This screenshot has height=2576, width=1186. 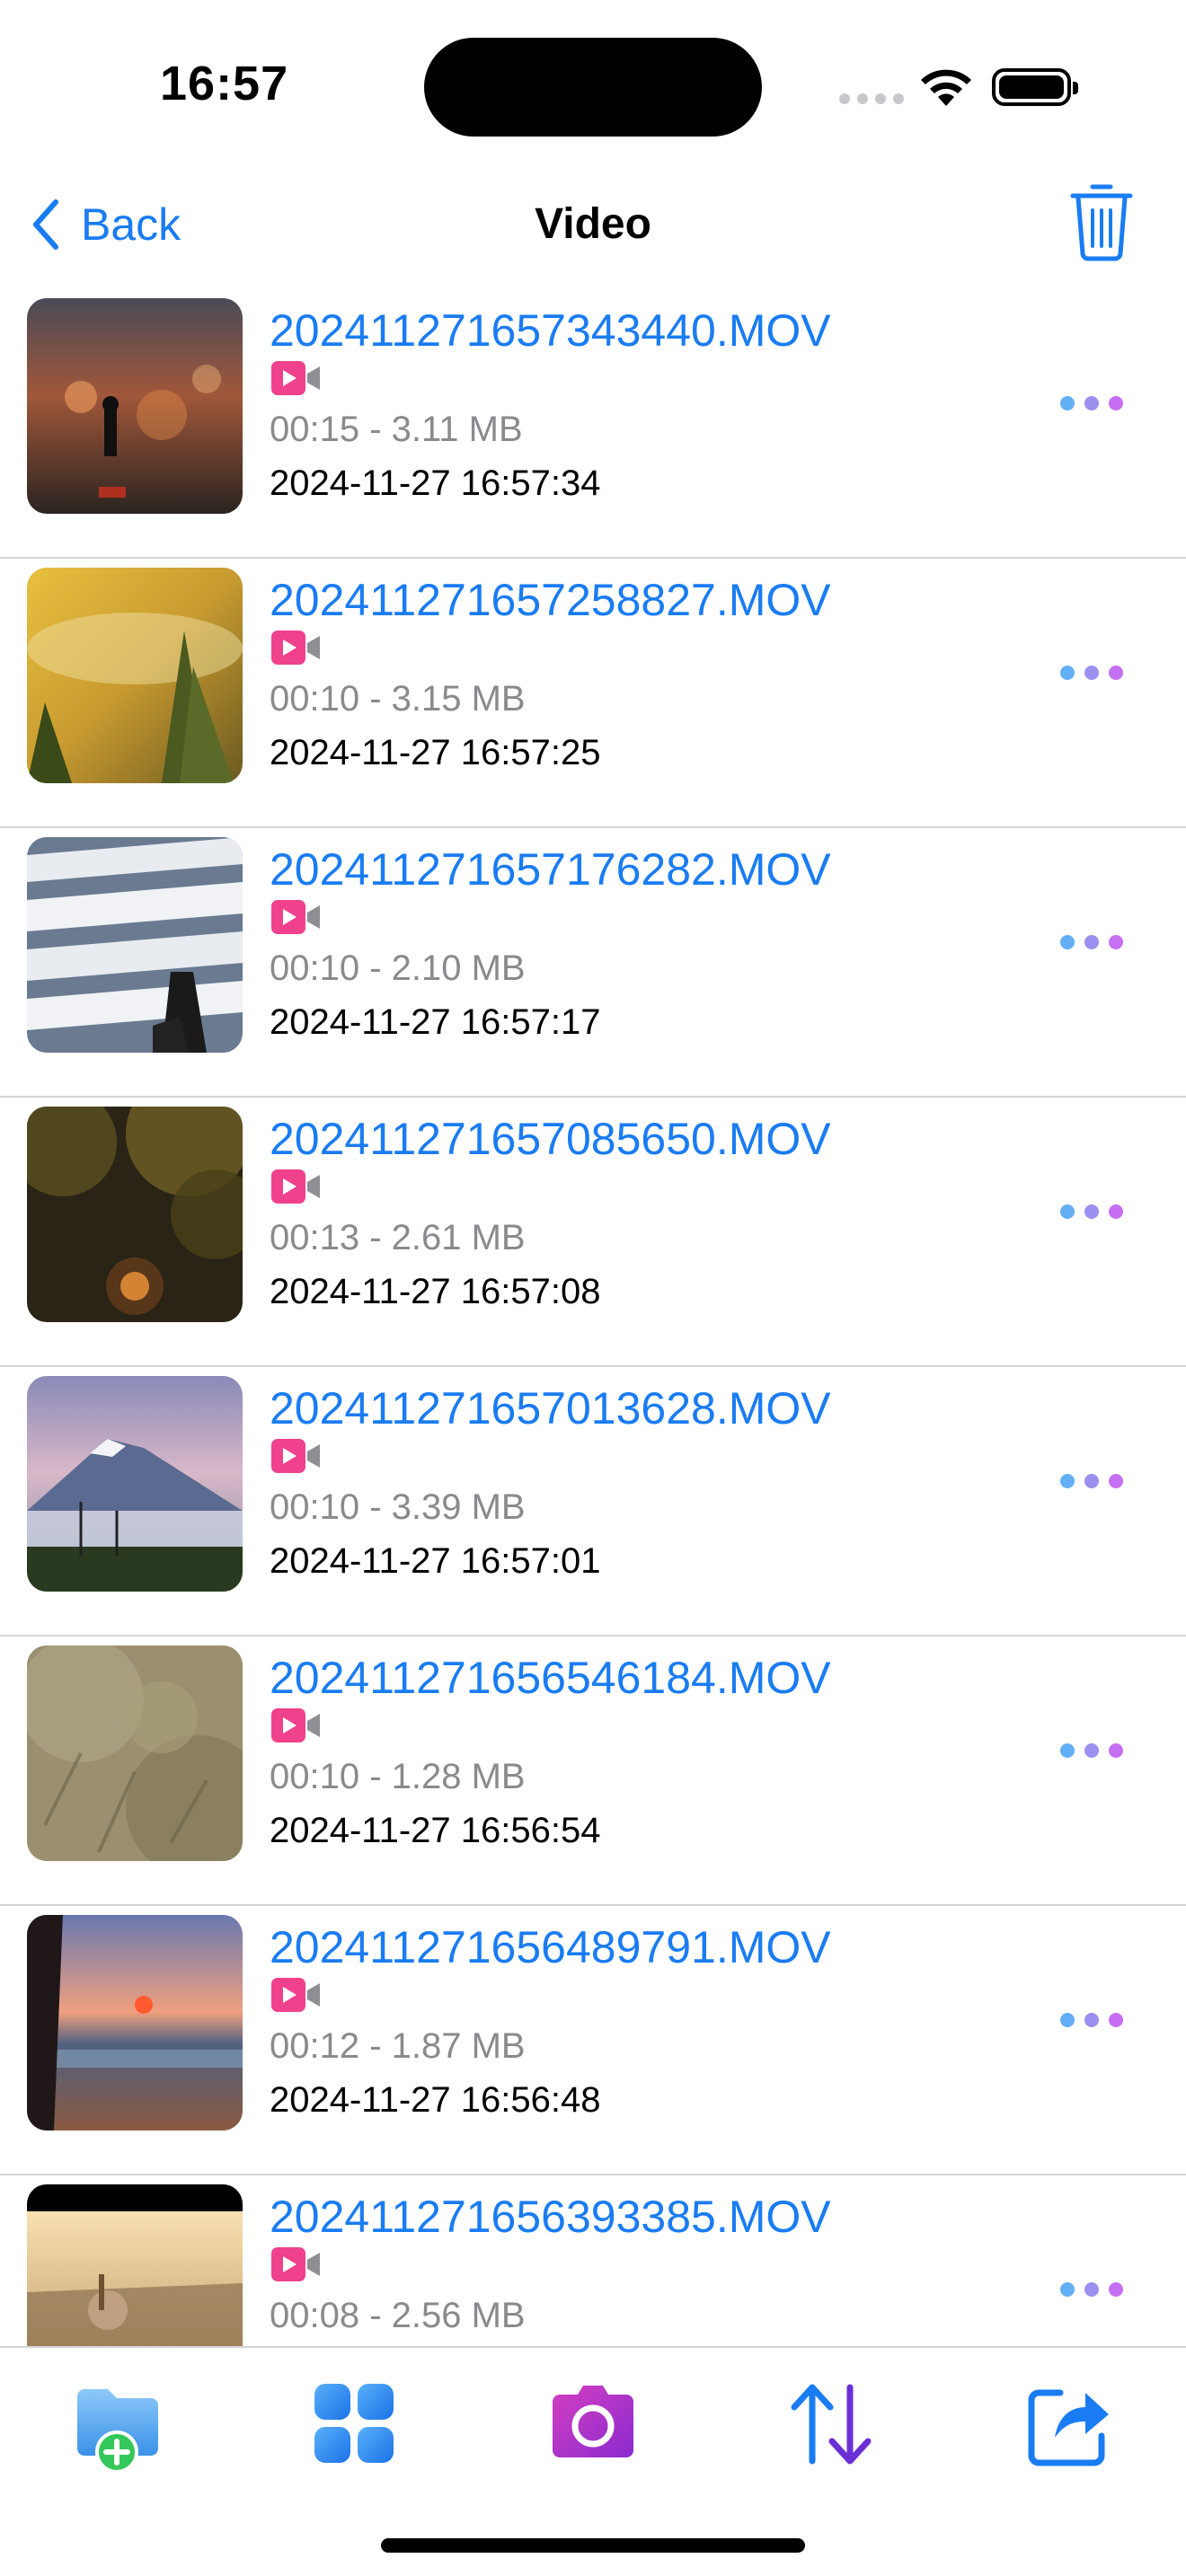 I want to click on wifi-icon, so click(x=946, y=87).